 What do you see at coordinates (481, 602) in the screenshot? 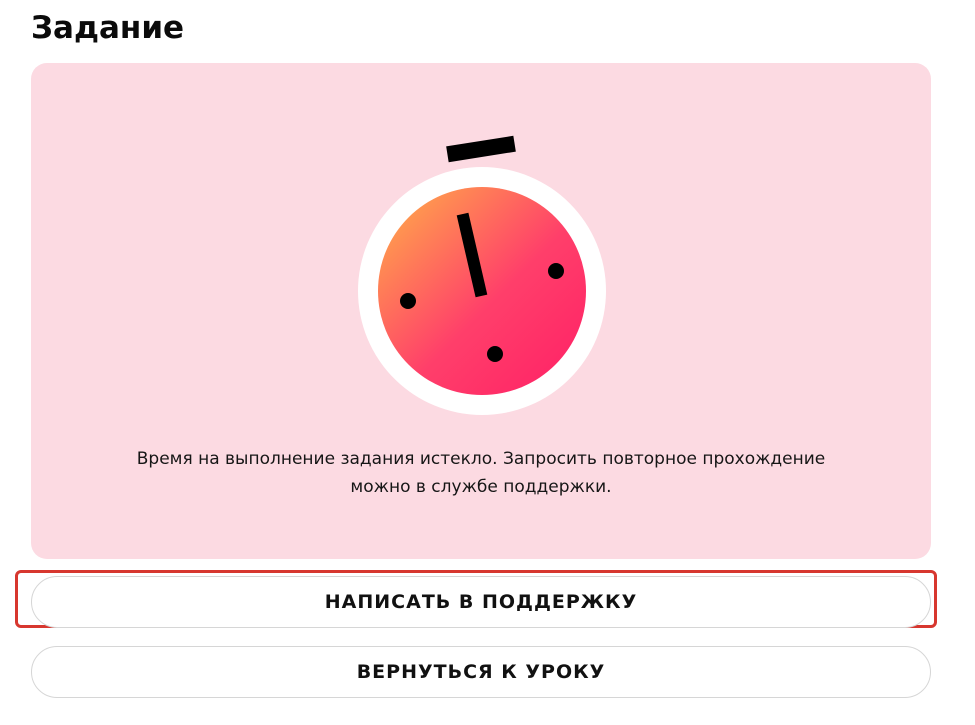
I see `contact-support-button: НАПИСАТЬ В ПОДДЕРЖКУ` at bounding box center [481, 602].